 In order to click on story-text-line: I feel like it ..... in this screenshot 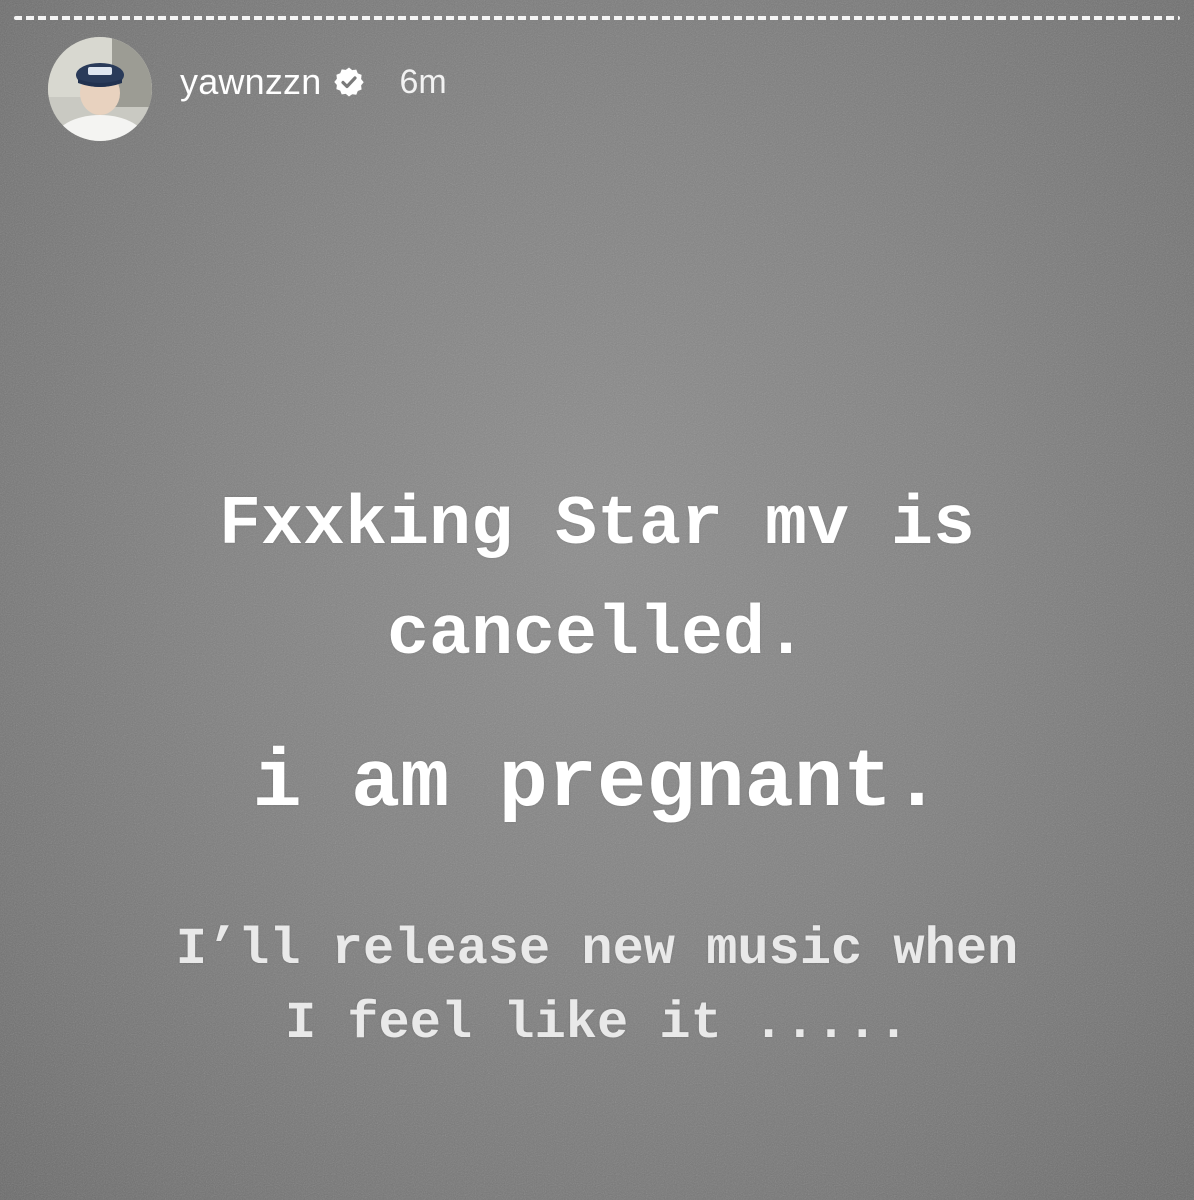, I will do `click(597, 1023)`.